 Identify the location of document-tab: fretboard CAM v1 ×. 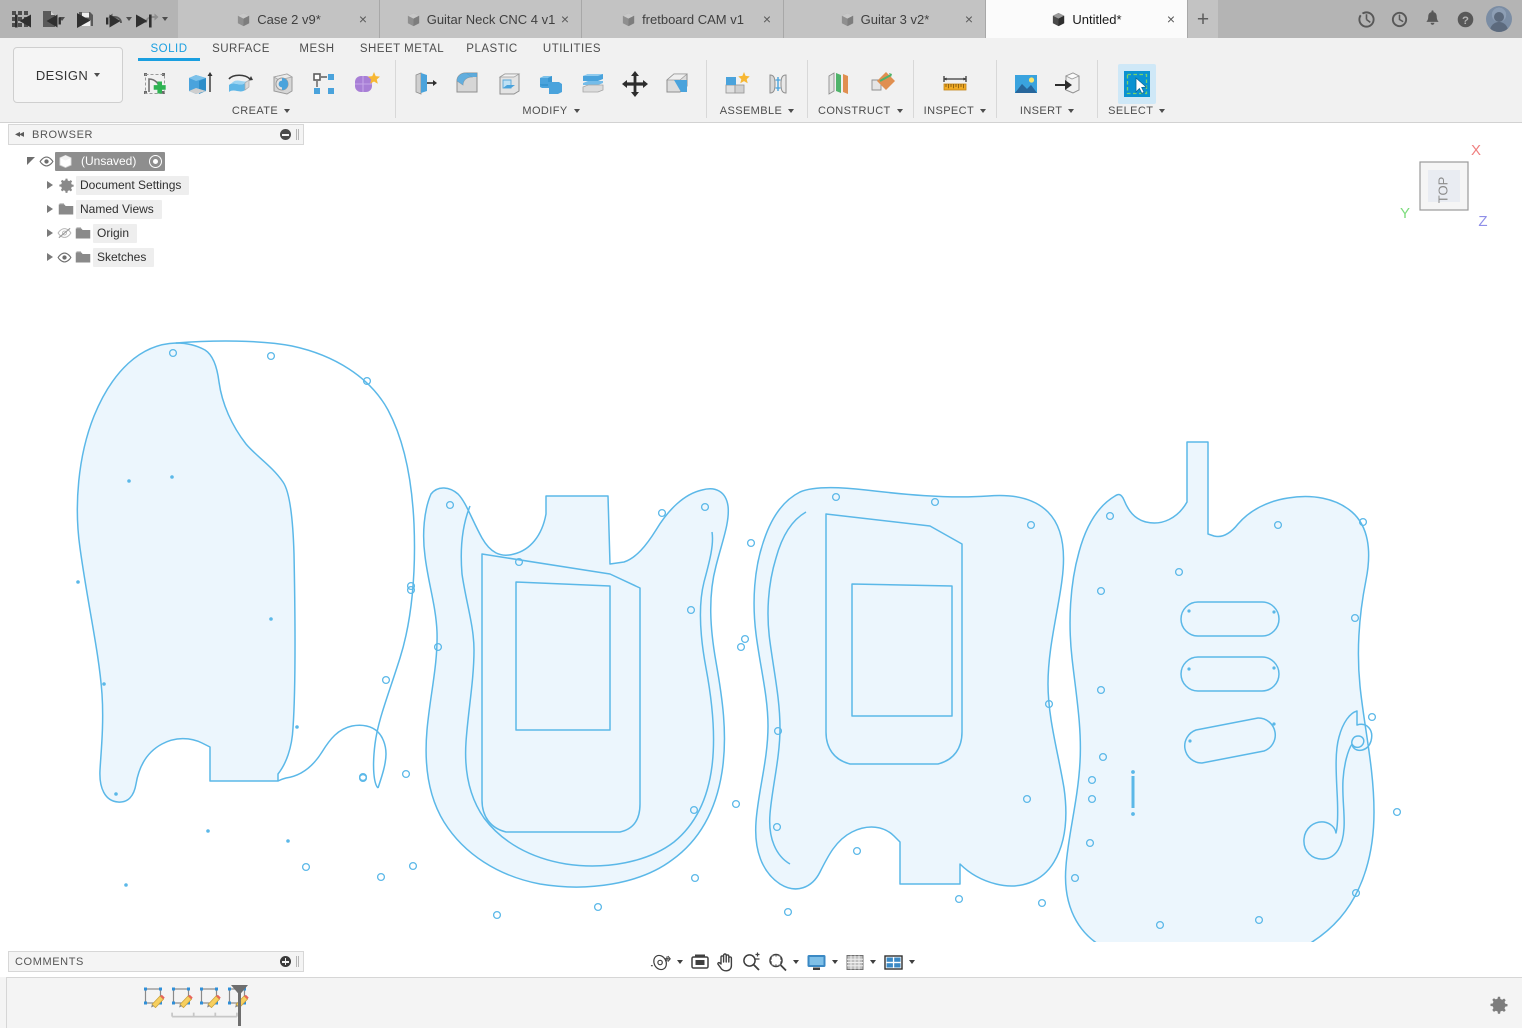
(683, 19).